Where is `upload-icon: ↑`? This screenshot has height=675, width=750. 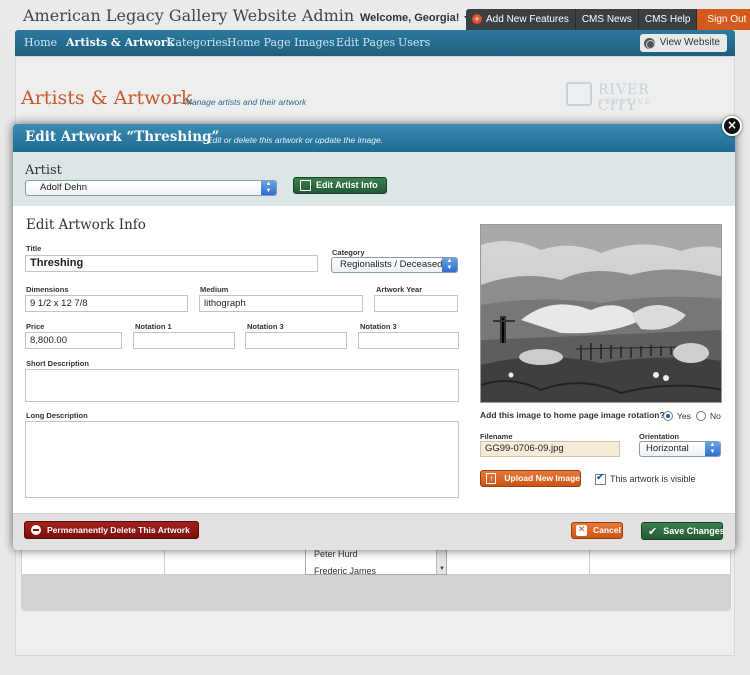
upload-icon: ↑ is located at coordinates (491, 478).